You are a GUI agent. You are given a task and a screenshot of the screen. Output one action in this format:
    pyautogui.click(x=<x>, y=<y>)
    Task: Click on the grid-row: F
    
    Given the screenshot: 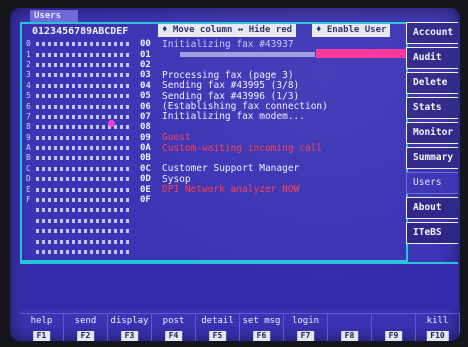 What is the action you would take?
    pyautogui.click(x=78, y=200)
    